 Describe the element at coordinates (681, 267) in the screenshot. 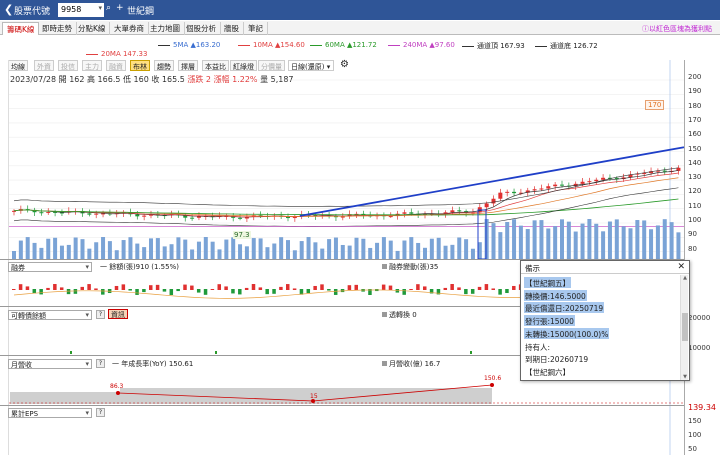

I see `close-icon: ✕` at that location.